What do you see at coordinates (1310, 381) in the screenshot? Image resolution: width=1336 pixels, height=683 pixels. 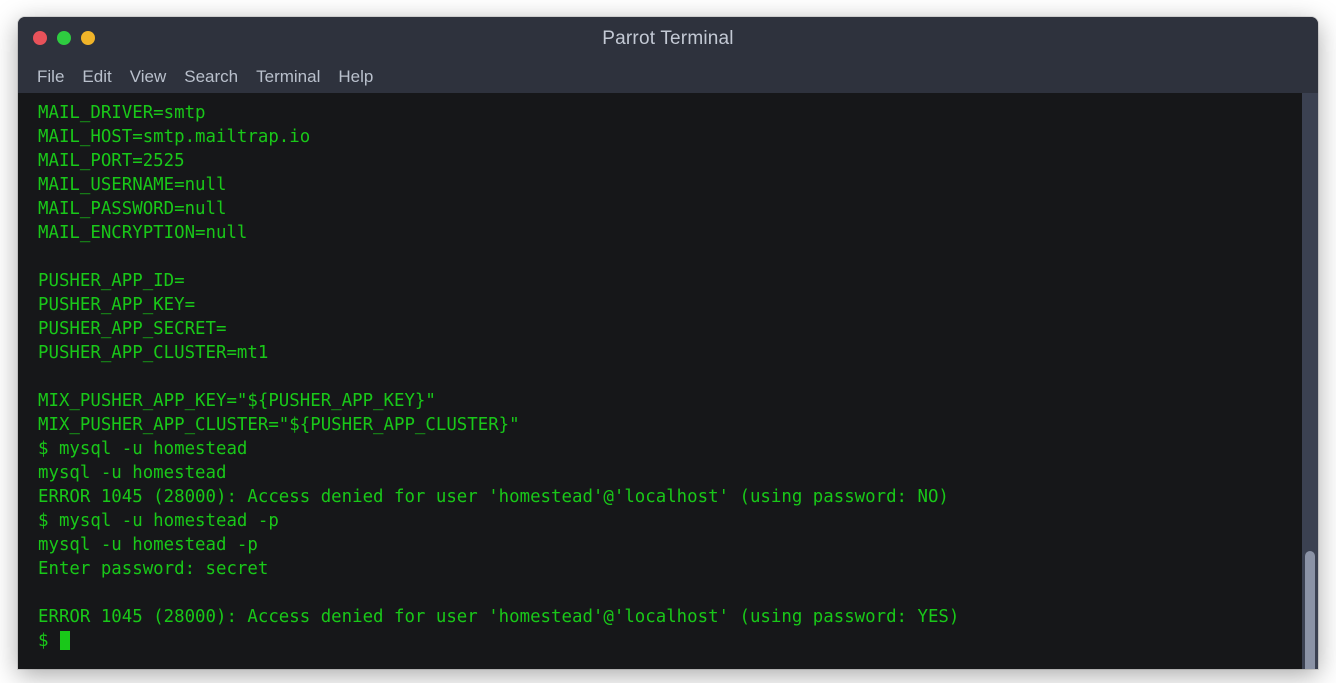 I see `terminal-scrollbar` at bounding box center [1310, 381].